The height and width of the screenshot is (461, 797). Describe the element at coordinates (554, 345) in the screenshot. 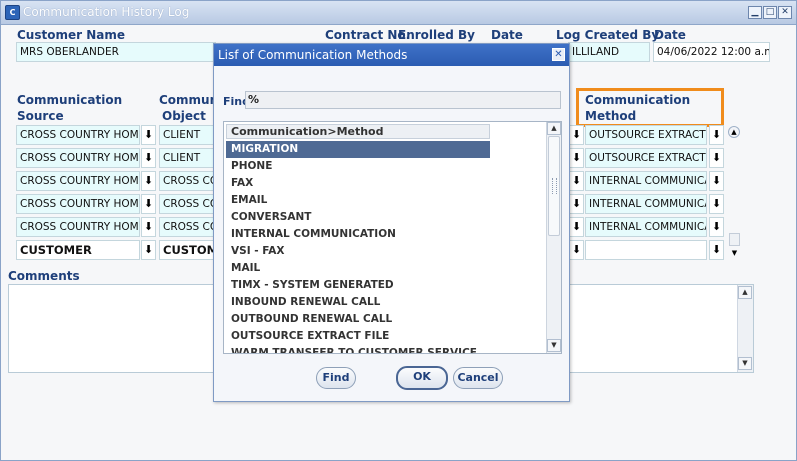

I see `list-scroll-down: ▼` at that location.